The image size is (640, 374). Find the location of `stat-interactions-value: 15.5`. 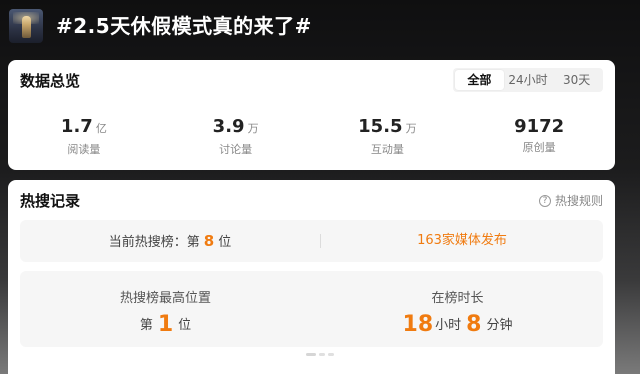

stat-interactions-value: 15.5 is located at coordinates (380, 126).